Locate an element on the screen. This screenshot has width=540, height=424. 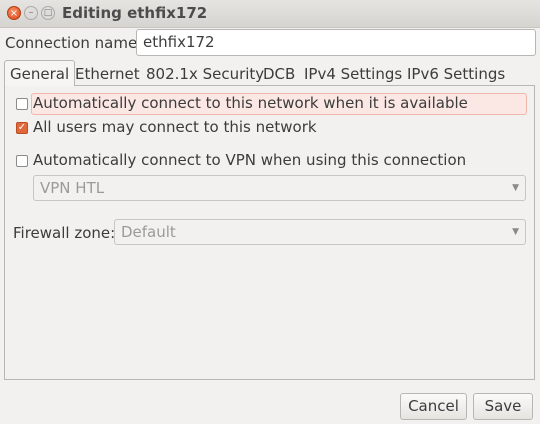
minimize-icon: – is located at coordinates (31, 13).